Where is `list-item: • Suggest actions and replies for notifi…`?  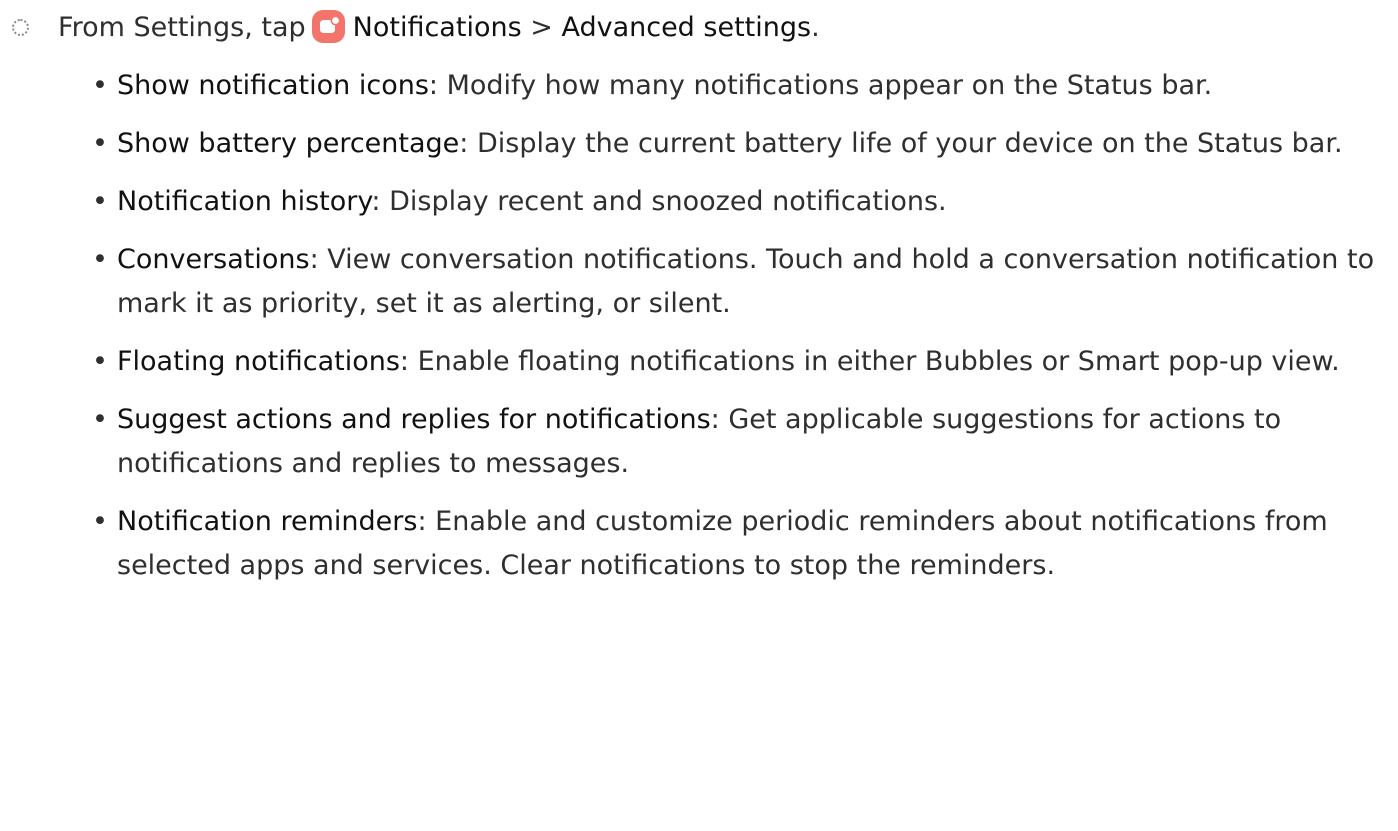
list-item: • Suggest actions and replies for notifi… is located at coordinates (699, 442).